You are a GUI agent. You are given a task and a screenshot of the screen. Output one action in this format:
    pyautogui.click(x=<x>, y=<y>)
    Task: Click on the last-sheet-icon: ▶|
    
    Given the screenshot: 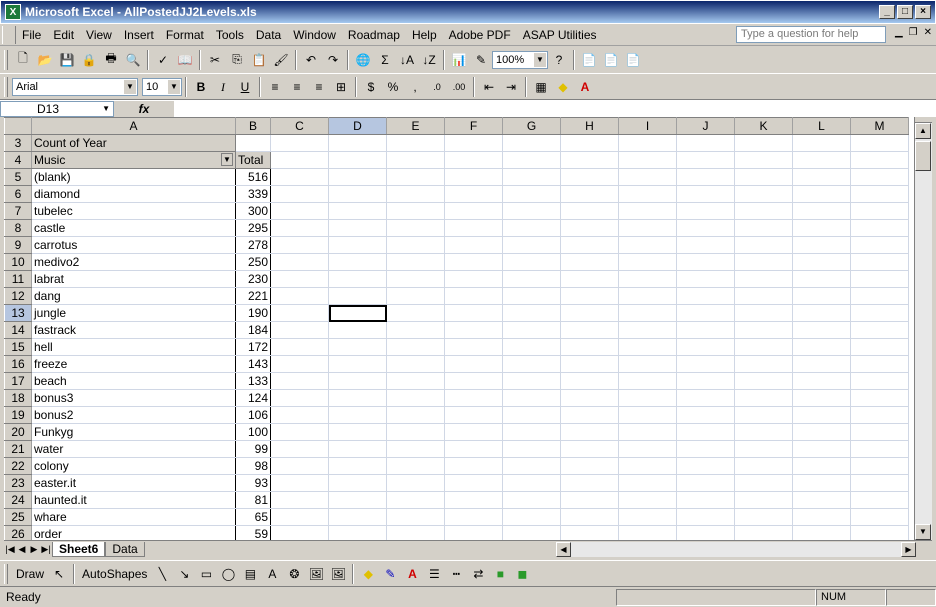 What is the action you would take?
    pyautogui.click(x=46, y=549)
    